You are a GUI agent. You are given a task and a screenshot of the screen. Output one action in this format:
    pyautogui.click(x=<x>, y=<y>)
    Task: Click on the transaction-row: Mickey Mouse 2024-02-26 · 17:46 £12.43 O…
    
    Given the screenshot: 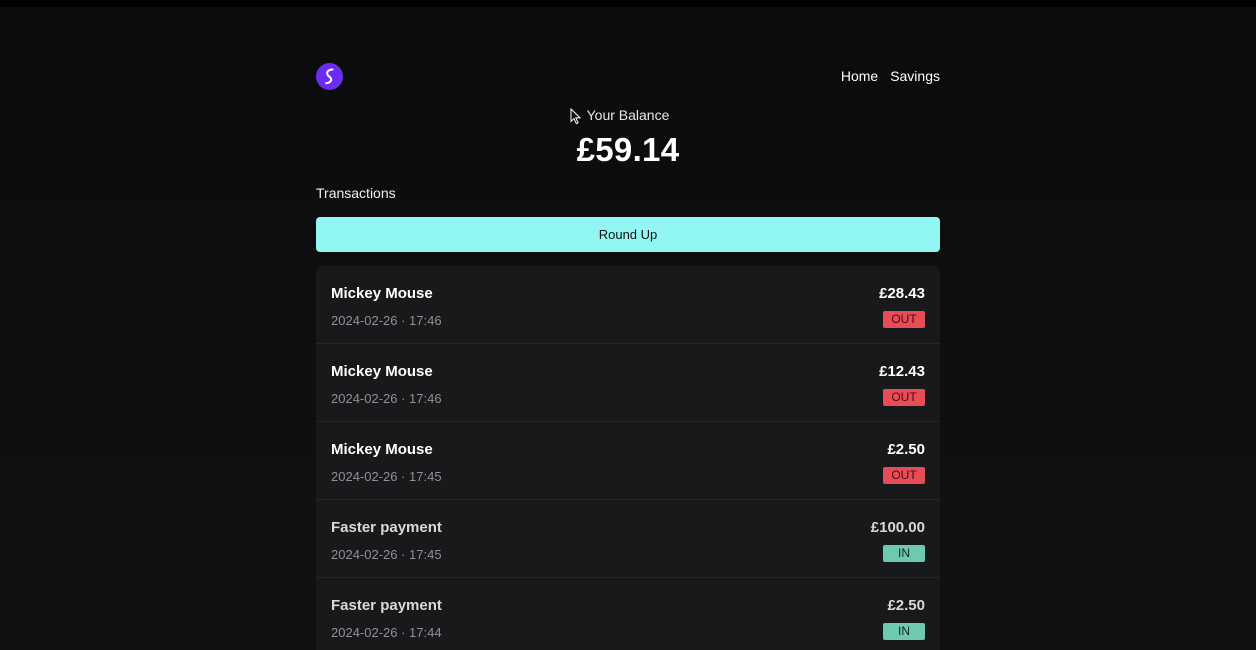 What is the action you would take?
    pyautogui.click(x=628, y=383)
    